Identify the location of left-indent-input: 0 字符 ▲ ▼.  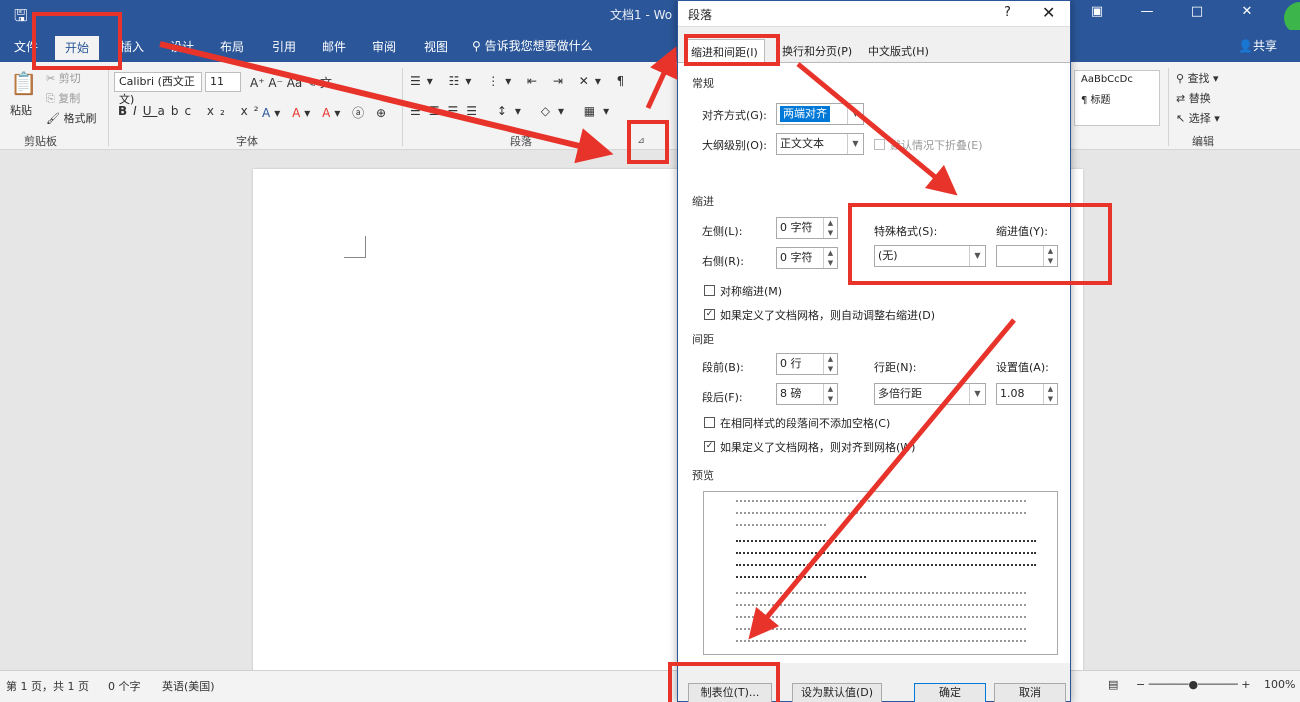
(807, 228).